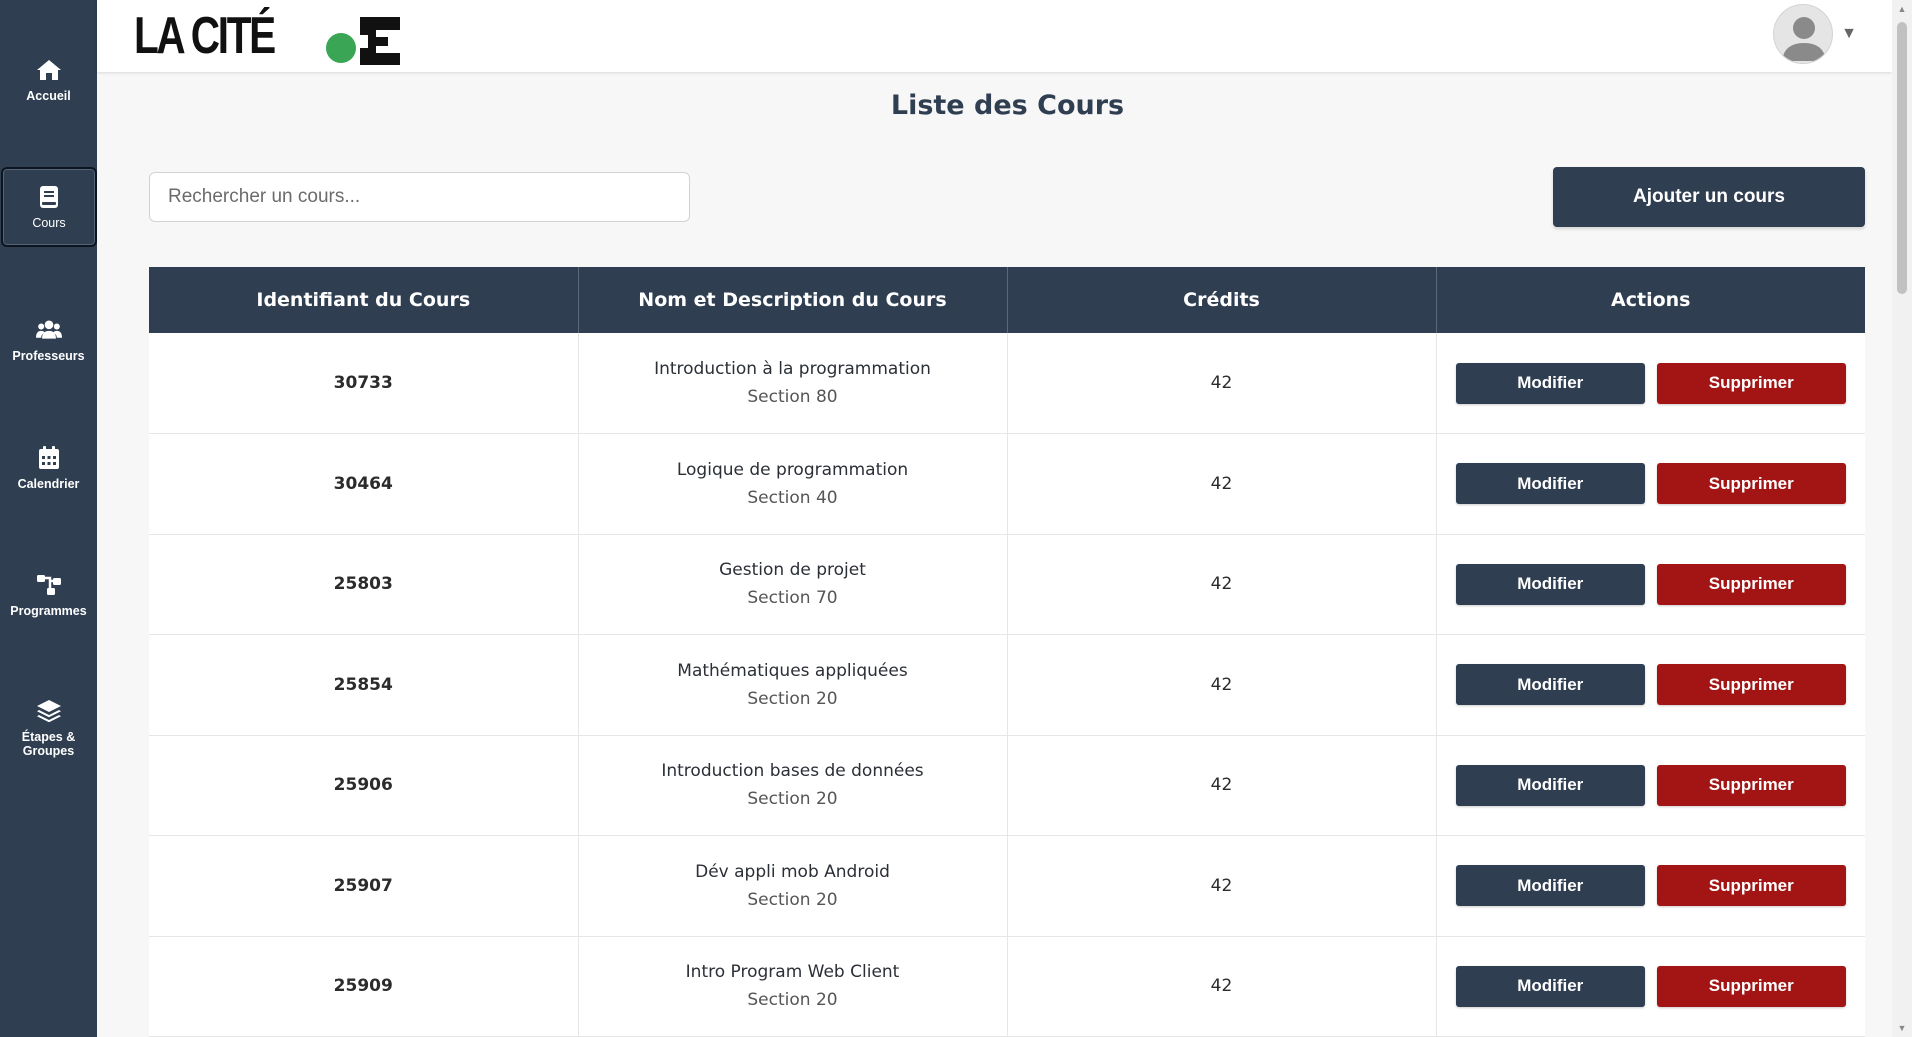 The image size is (1912, 1037). I want to click on course-name: Logique de programmation, so click(792, 469).